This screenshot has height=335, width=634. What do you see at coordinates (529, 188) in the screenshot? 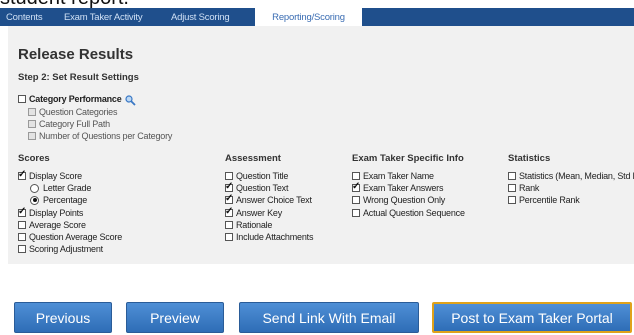
I see `option-label: Rank` at bounding box center [529, 188].